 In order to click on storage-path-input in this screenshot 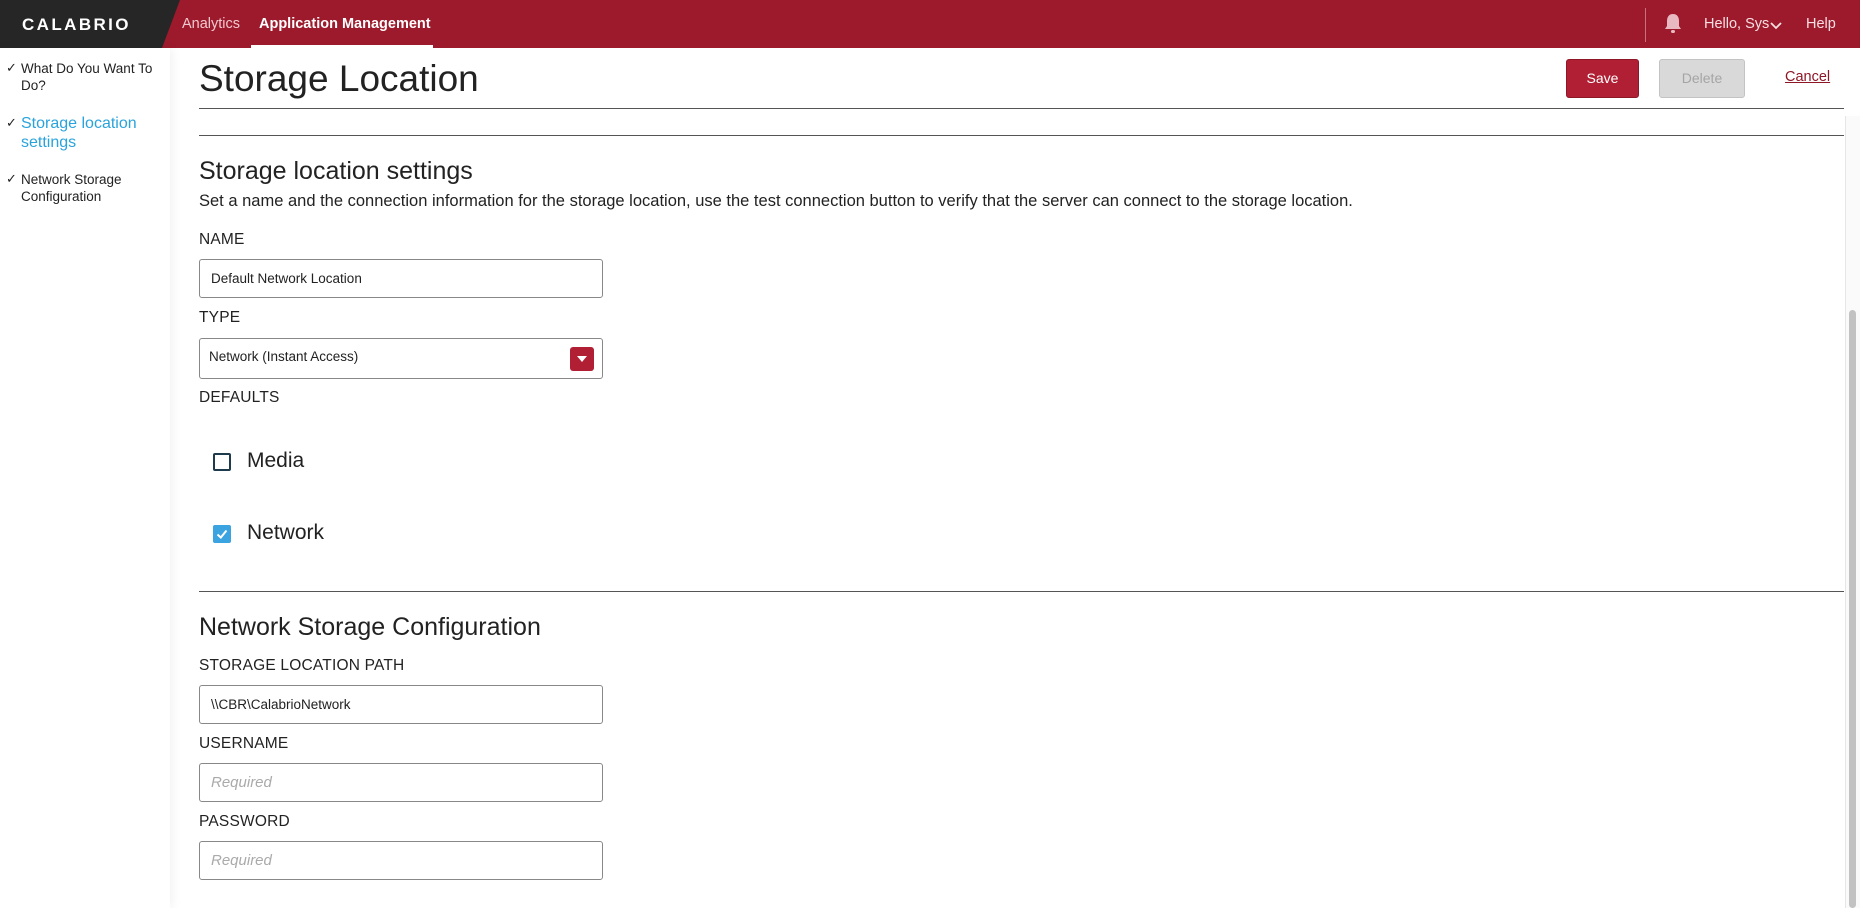, I will do `click(401, 704)`.